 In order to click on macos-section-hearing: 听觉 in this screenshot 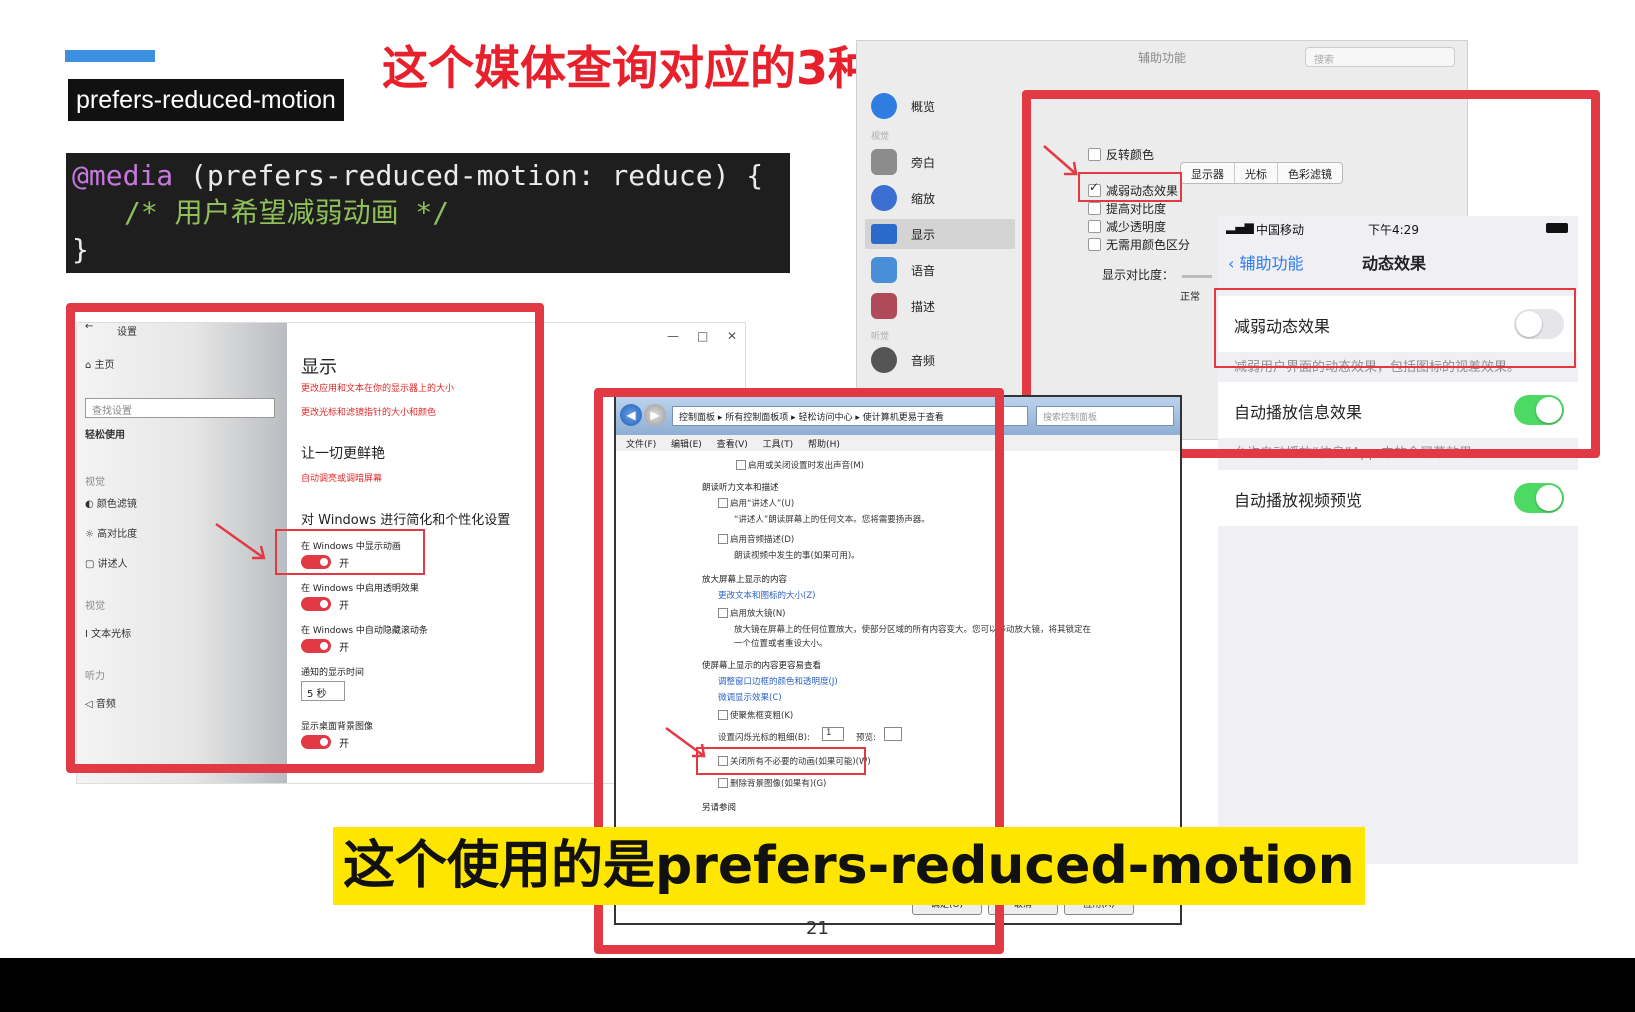, I will do `click(880, 337)`.